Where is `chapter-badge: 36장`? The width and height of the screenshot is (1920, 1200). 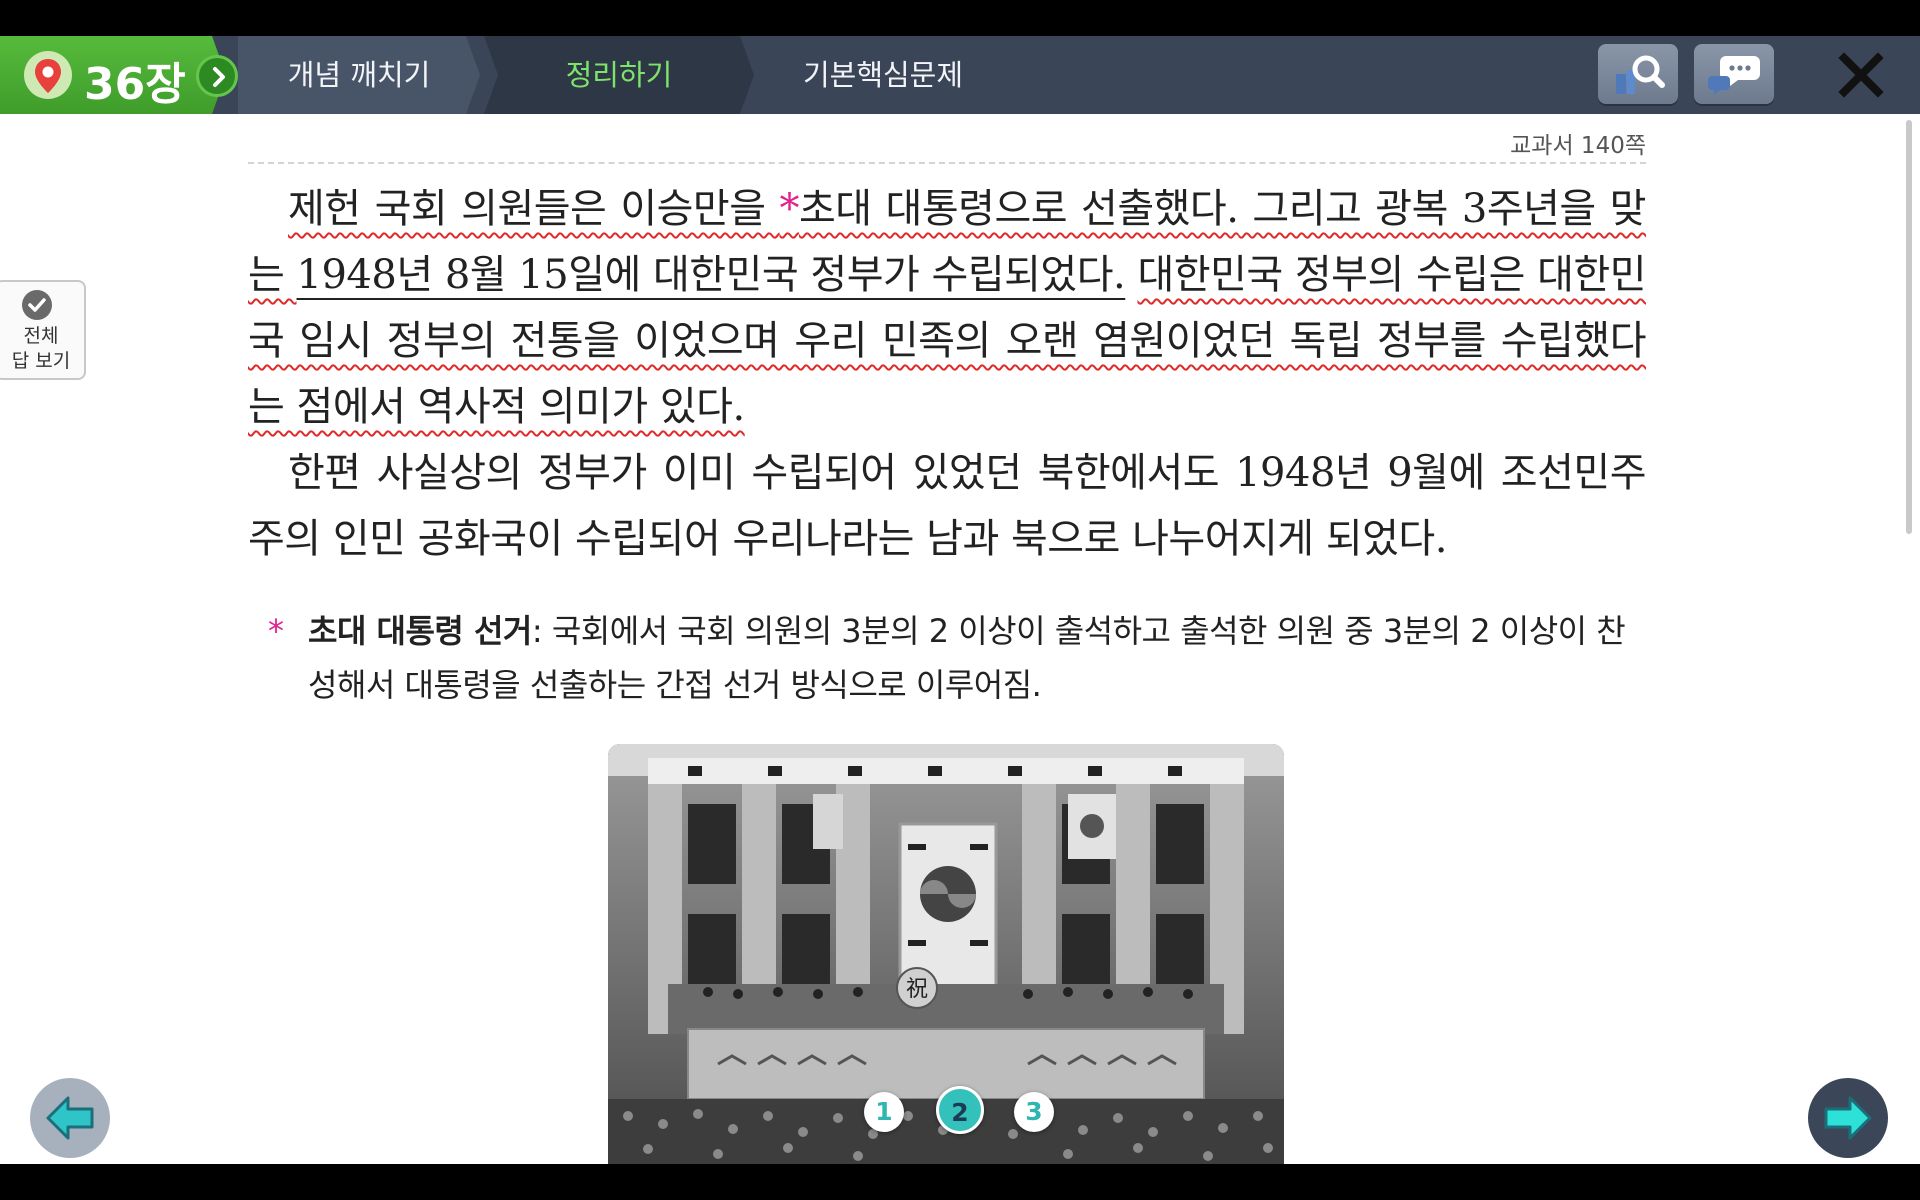 chapter-badge: 36장 is located at coordinates (113, 75).